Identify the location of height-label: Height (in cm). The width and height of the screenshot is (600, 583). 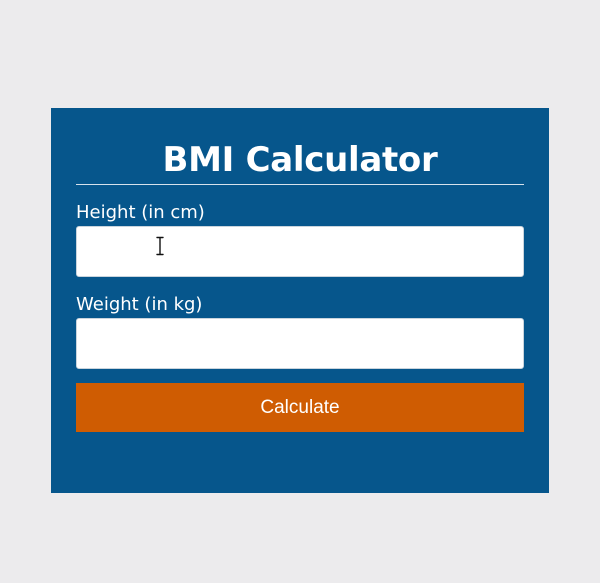
(140, 212).